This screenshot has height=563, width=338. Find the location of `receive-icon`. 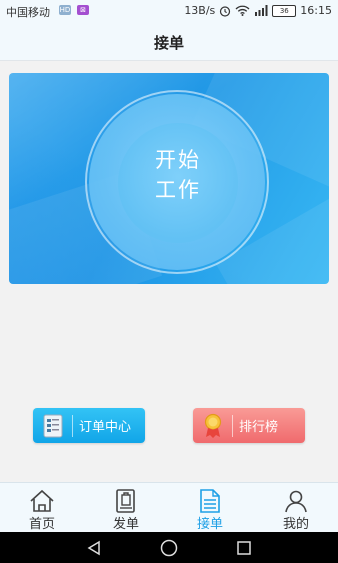

receive-icon is located at coordinates (210, 501).